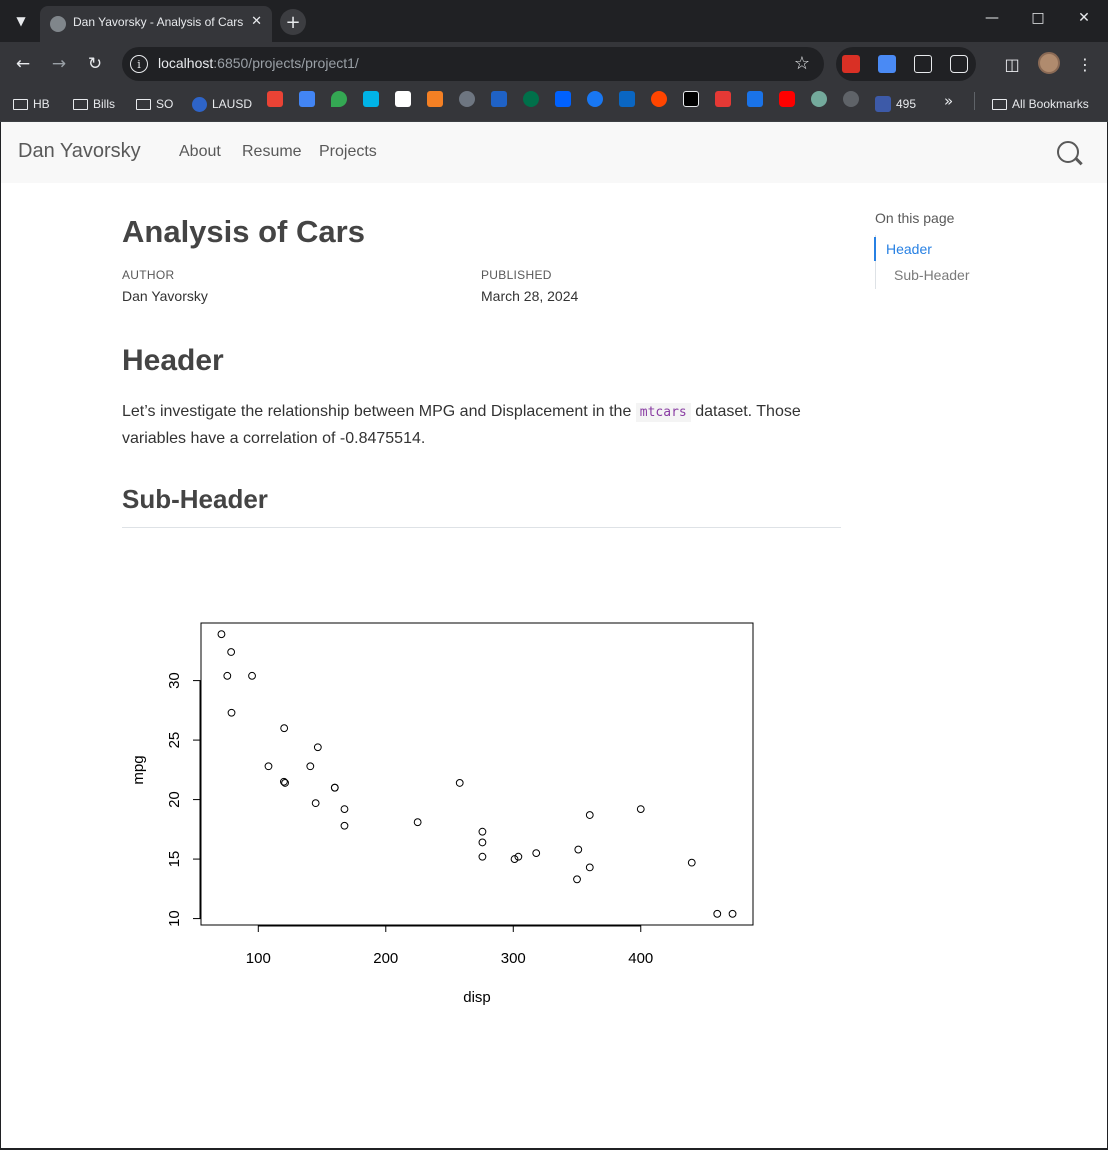 The image size is (1108, 1150). What do you see at coordinates (79, 151) in the screenshot?
I see `site-brand: Dan Yavorsky` at bounding box center [79, 151].